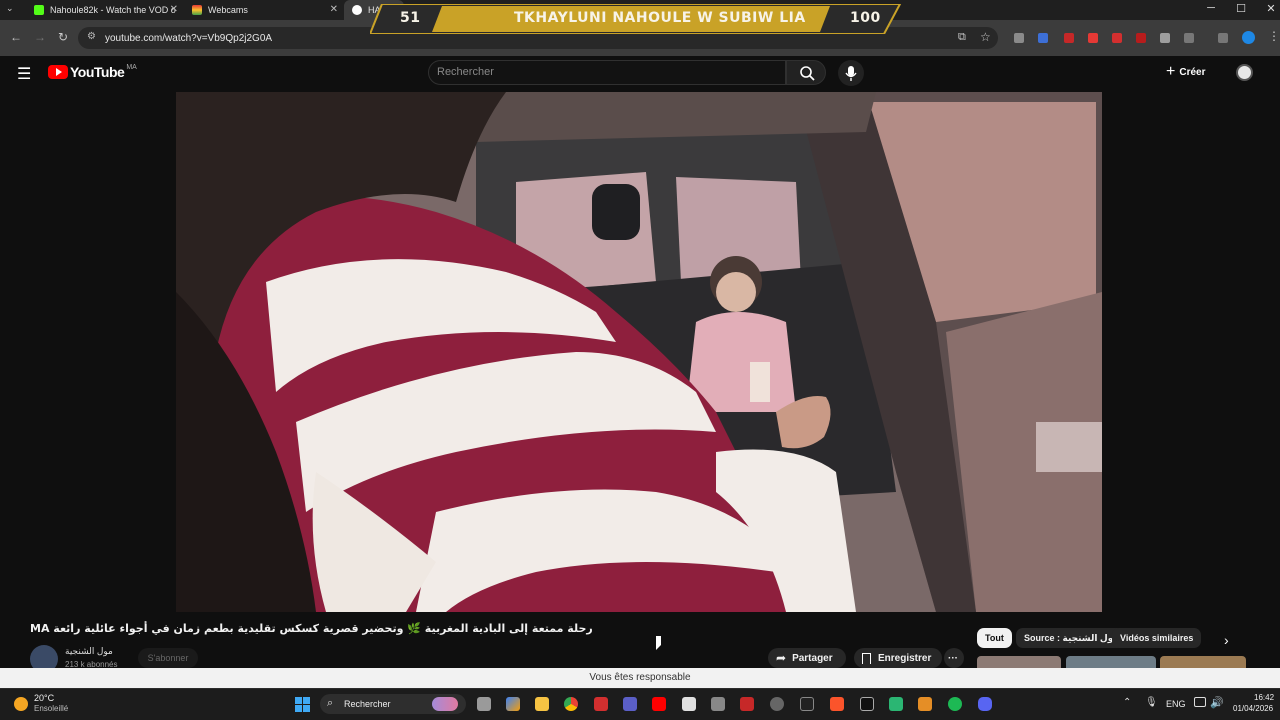 Image resolution: width=1280 pixels, height=720 pixels. What do you see at coordinates (228, 10) in the screenshot?
I see `tab-title: Webcams` at bounding box center [228, 10].